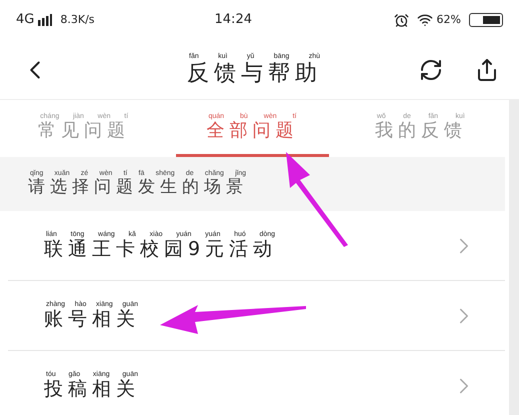  I want to click on item-label: 联通王卡校园9元活动, so click(161, 249).